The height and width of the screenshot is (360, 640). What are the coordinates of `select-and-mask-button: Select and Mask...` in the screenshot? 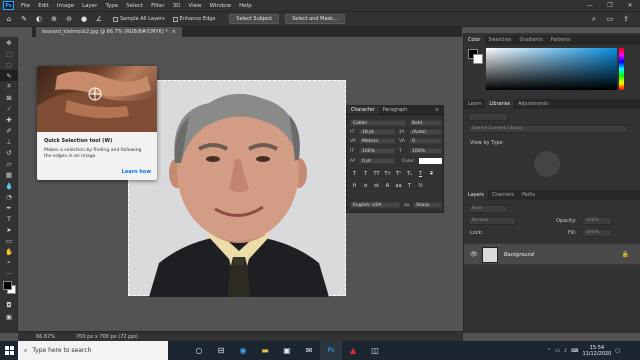 It's located at (315, 19).